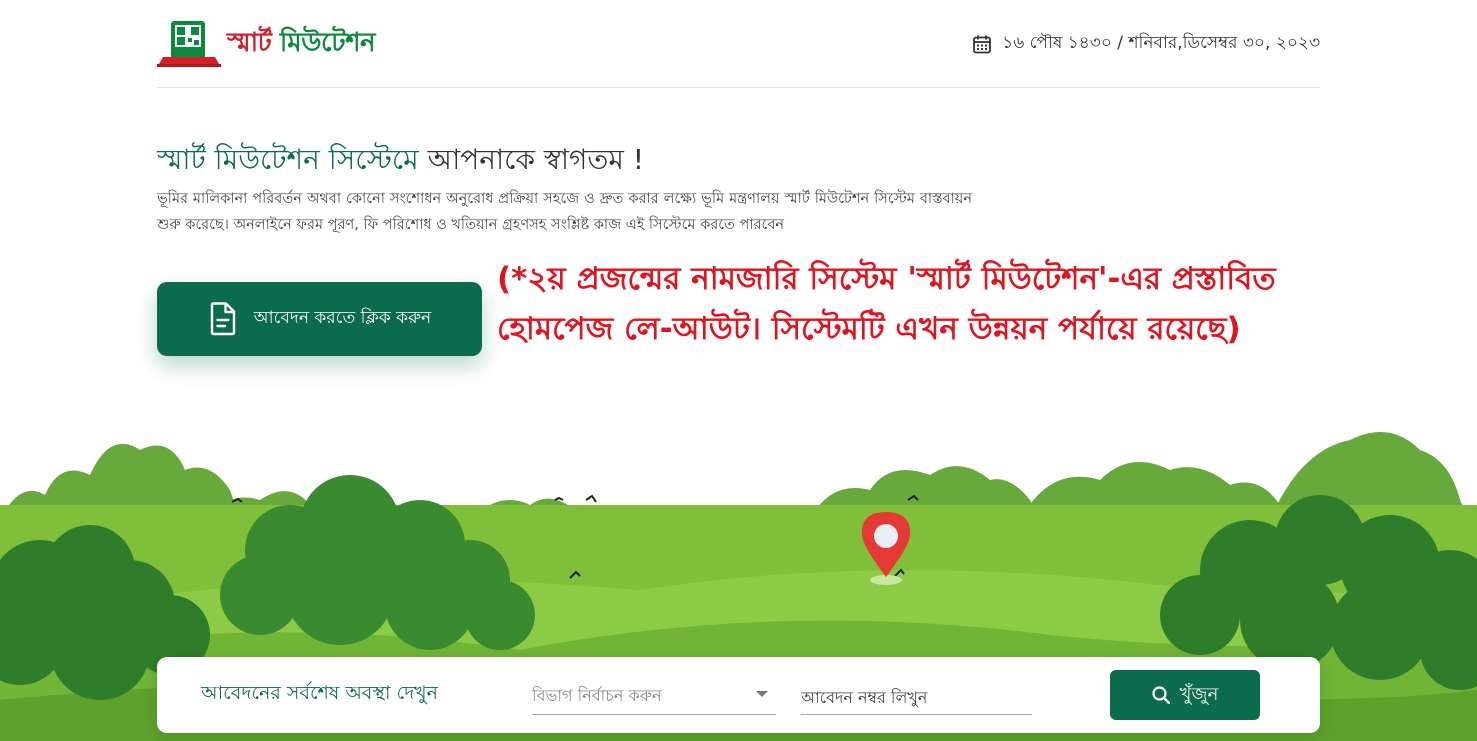 This screenshot has width=1477, height=741. Describe the element at coordinates (597, 695) in the screenshot. I see `division-select-placeholder: বিভাগ নির্বাচন করুন` at that location.